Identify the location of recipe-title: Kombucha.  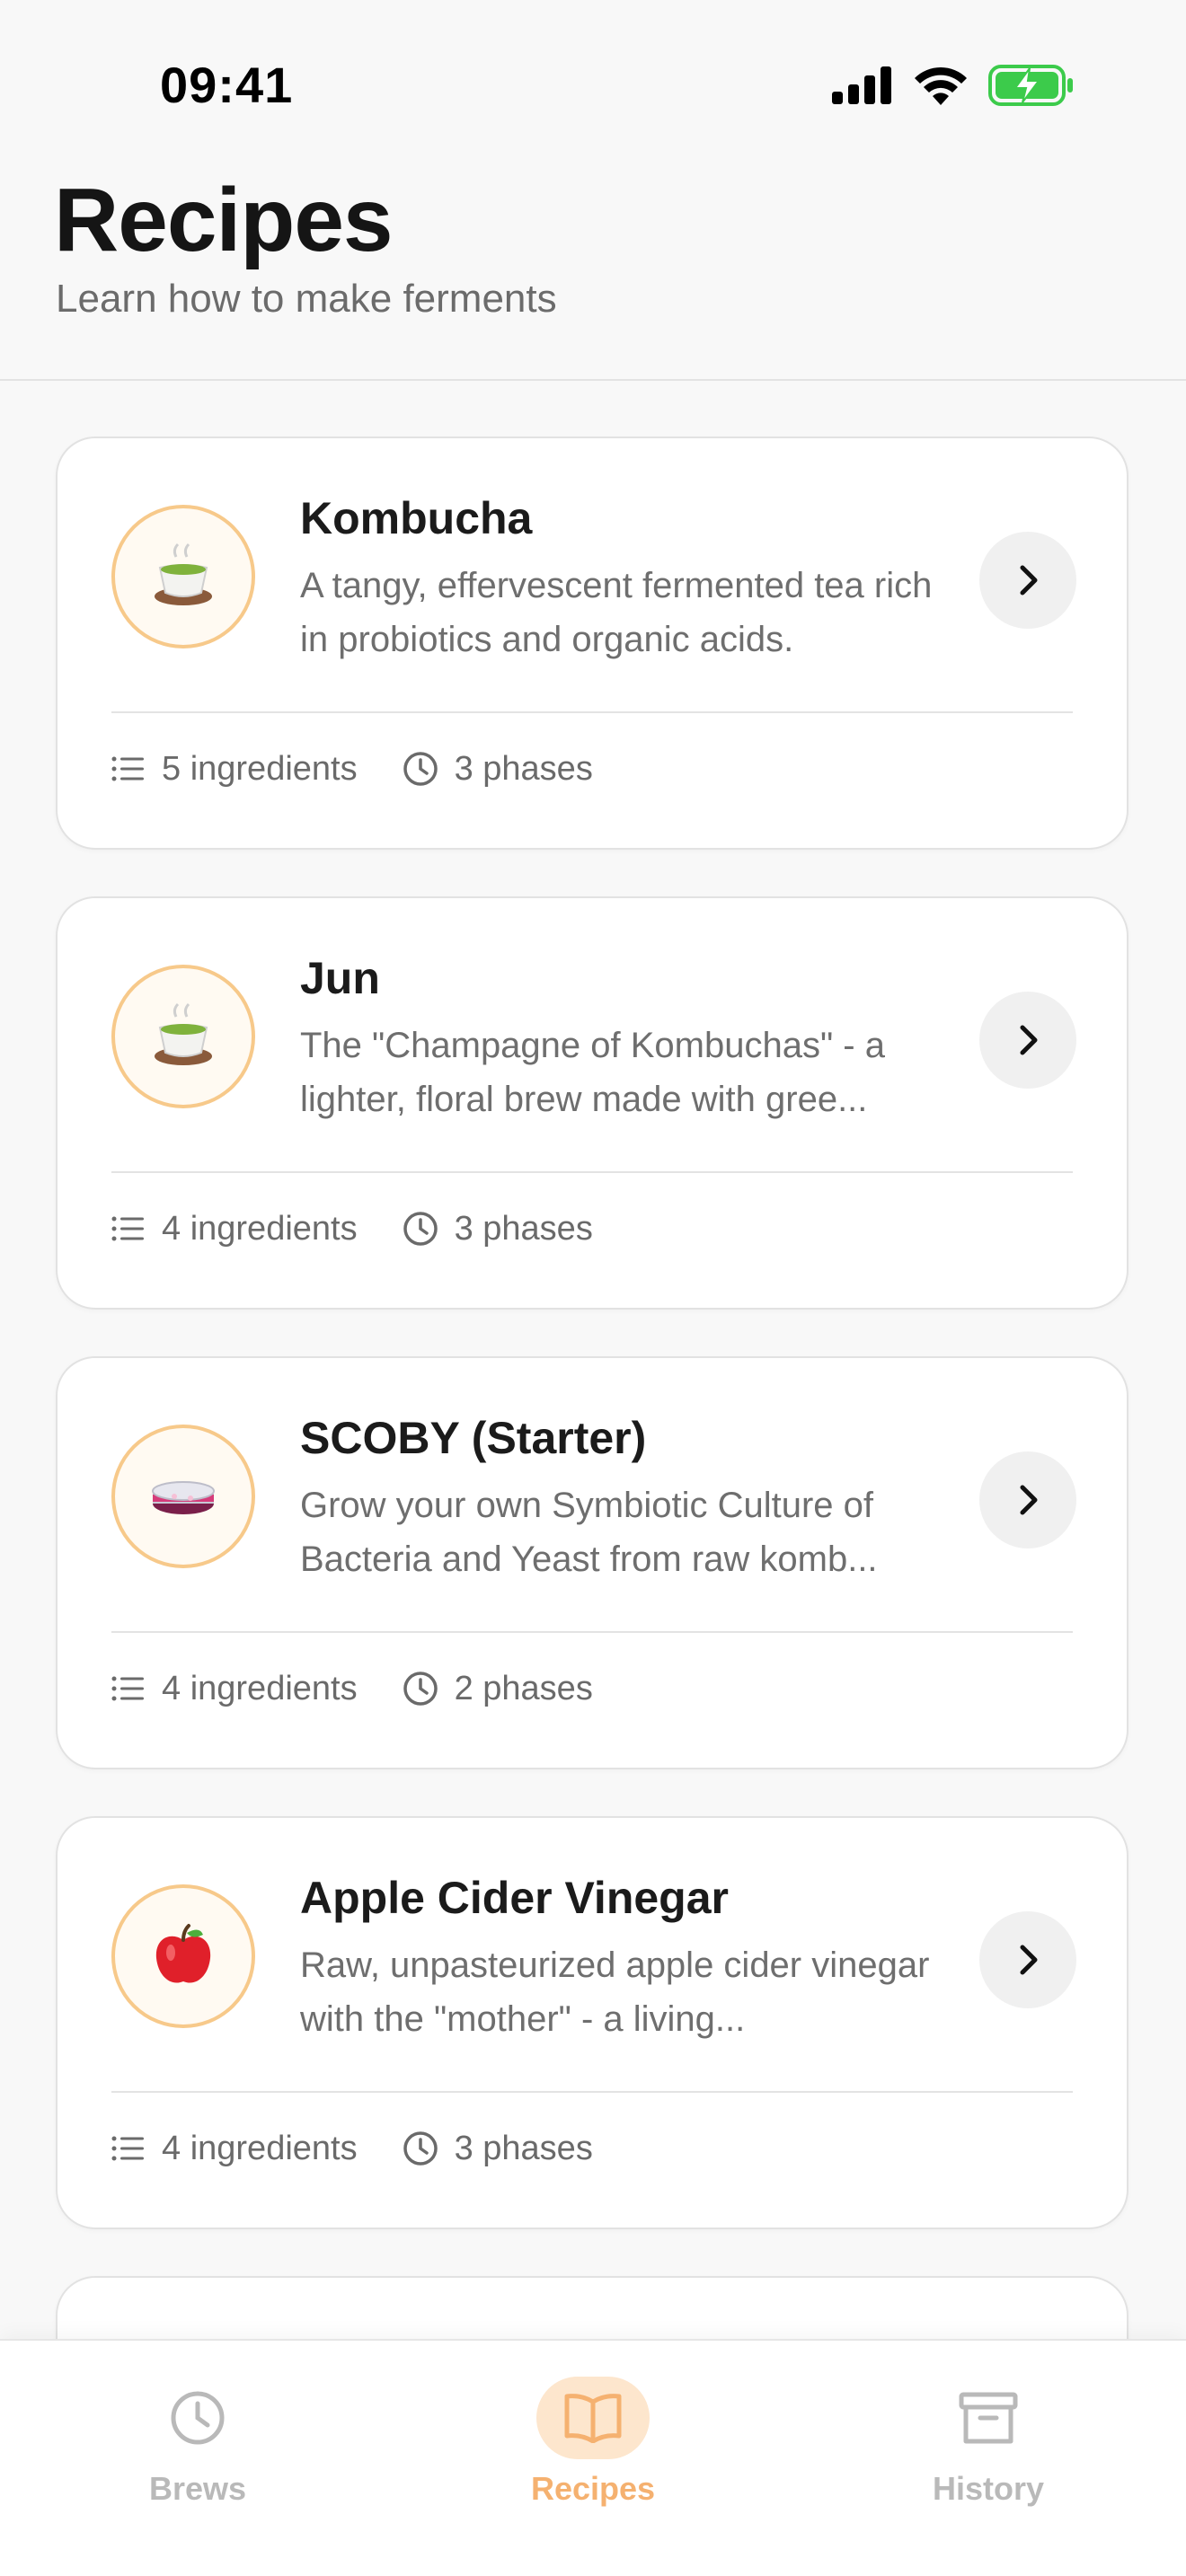
(416, 518).